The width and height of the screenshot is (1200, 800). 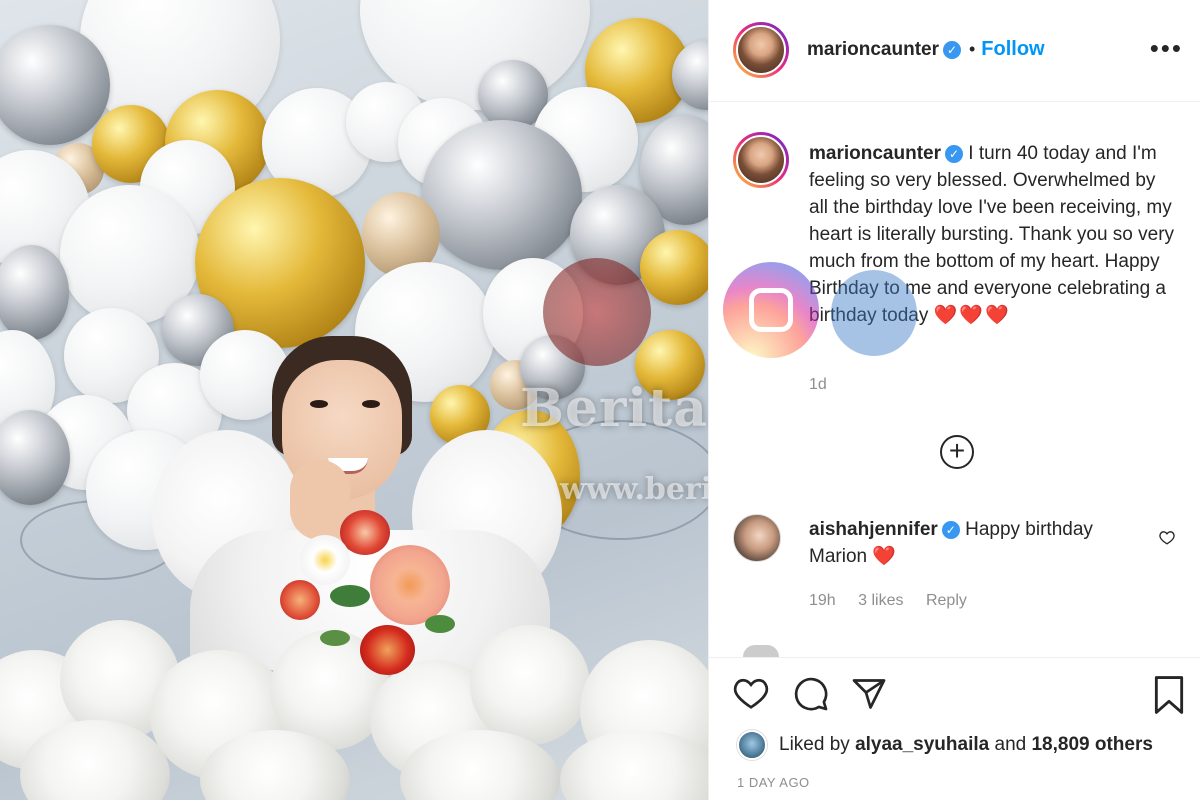 I want to click on liked-by-prefix: Liked by, so click(x=814, y=744).